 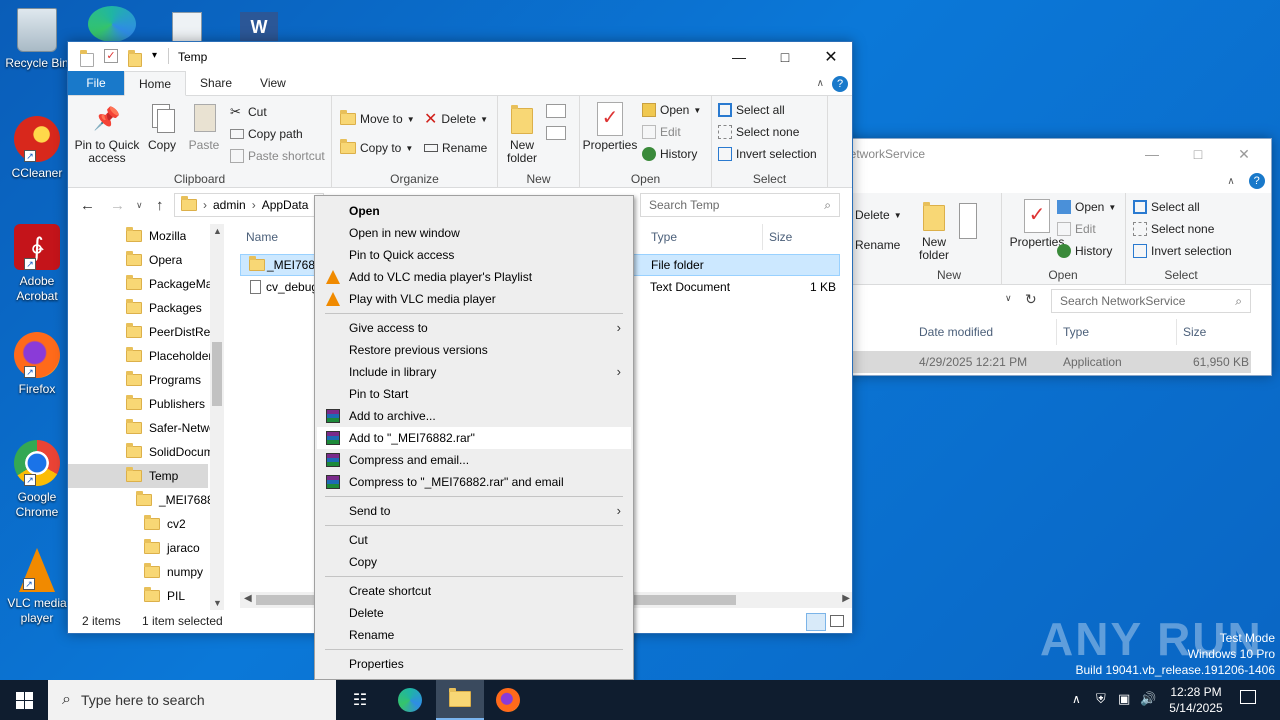 I want to click on nav-item: numpy, so click(x=173, y=572).